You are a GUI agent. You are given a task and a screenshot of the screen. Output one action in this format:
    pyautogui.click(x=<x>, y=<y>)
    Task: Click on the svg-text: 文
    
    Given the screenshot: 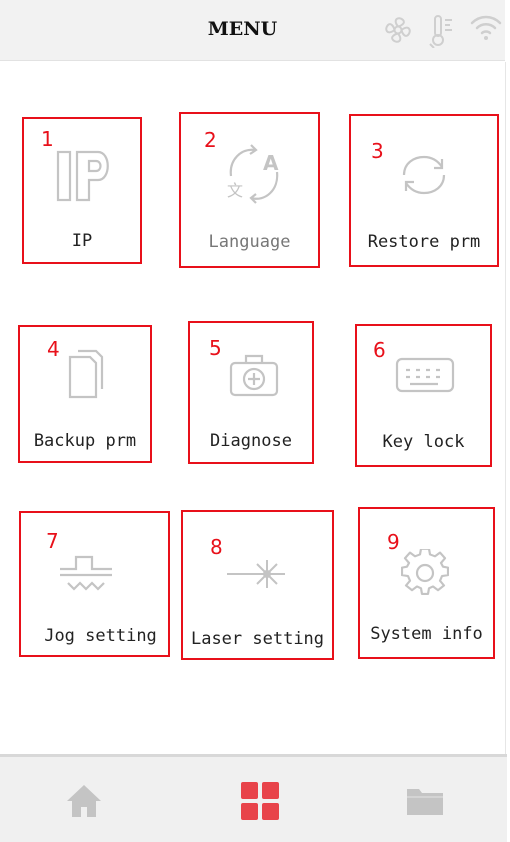 What is the action you would take?
    pyautogui.click(x=235, y=190)
    